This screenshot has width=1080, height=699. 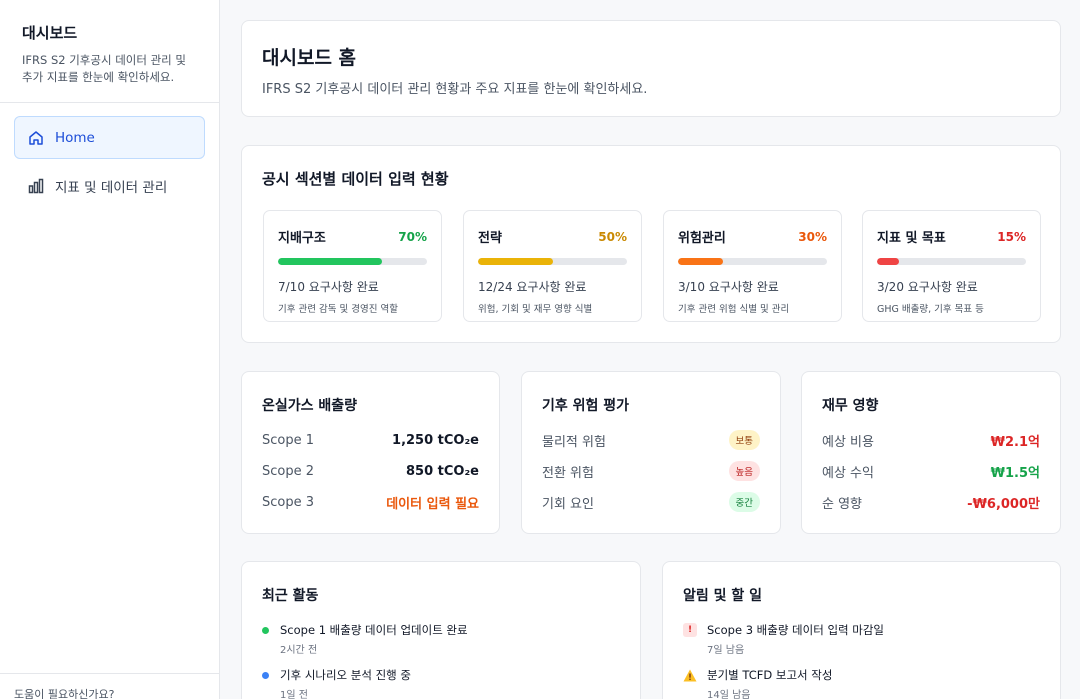 I want to click on ghg-label: Scope 2, so click(x=288, y=471).